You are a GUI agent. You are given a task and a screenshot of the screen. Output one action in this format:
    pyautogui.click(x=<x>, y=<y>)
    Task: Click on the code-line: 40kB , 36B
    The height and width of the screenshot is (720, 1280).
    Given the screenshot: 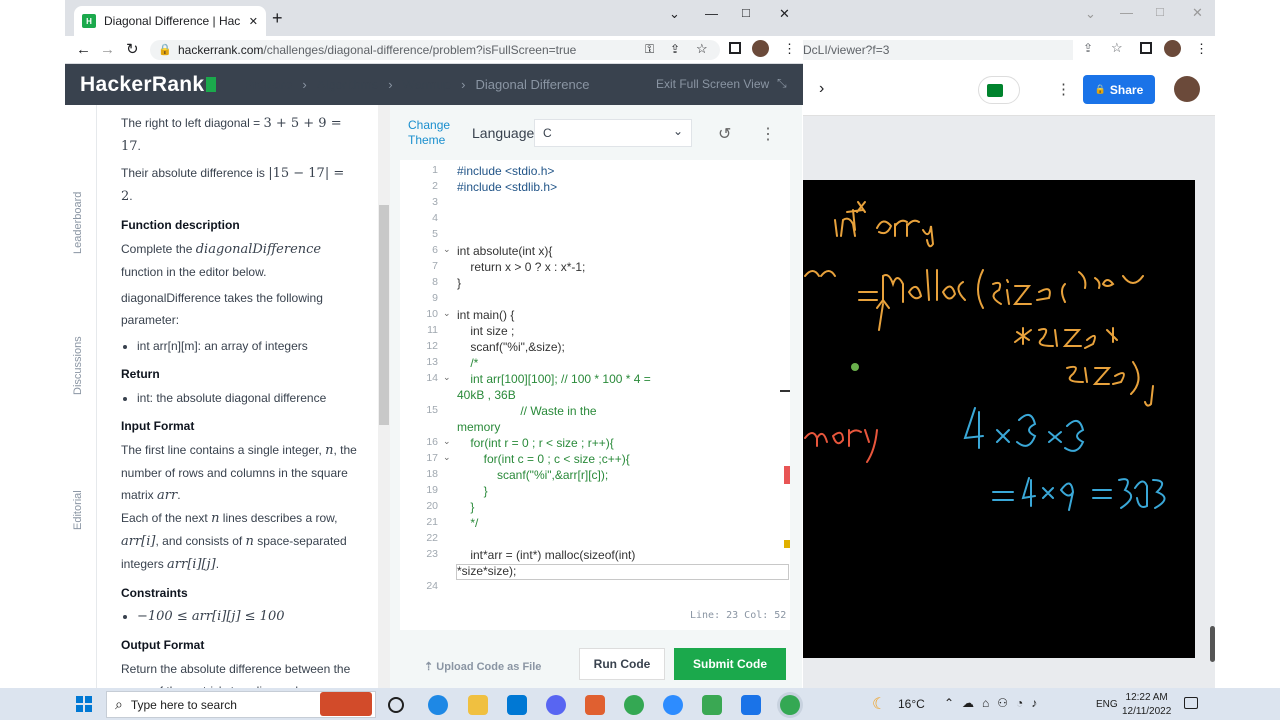 What is the action you would take?
    pyautogui.click(x=595, y=396)
    